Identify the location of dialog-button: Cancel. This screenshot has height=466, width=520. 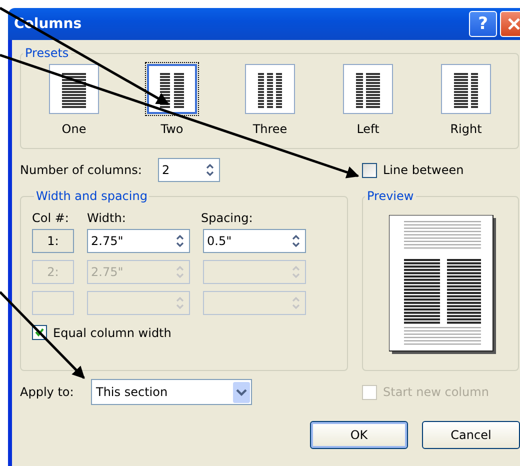
(471, 435).